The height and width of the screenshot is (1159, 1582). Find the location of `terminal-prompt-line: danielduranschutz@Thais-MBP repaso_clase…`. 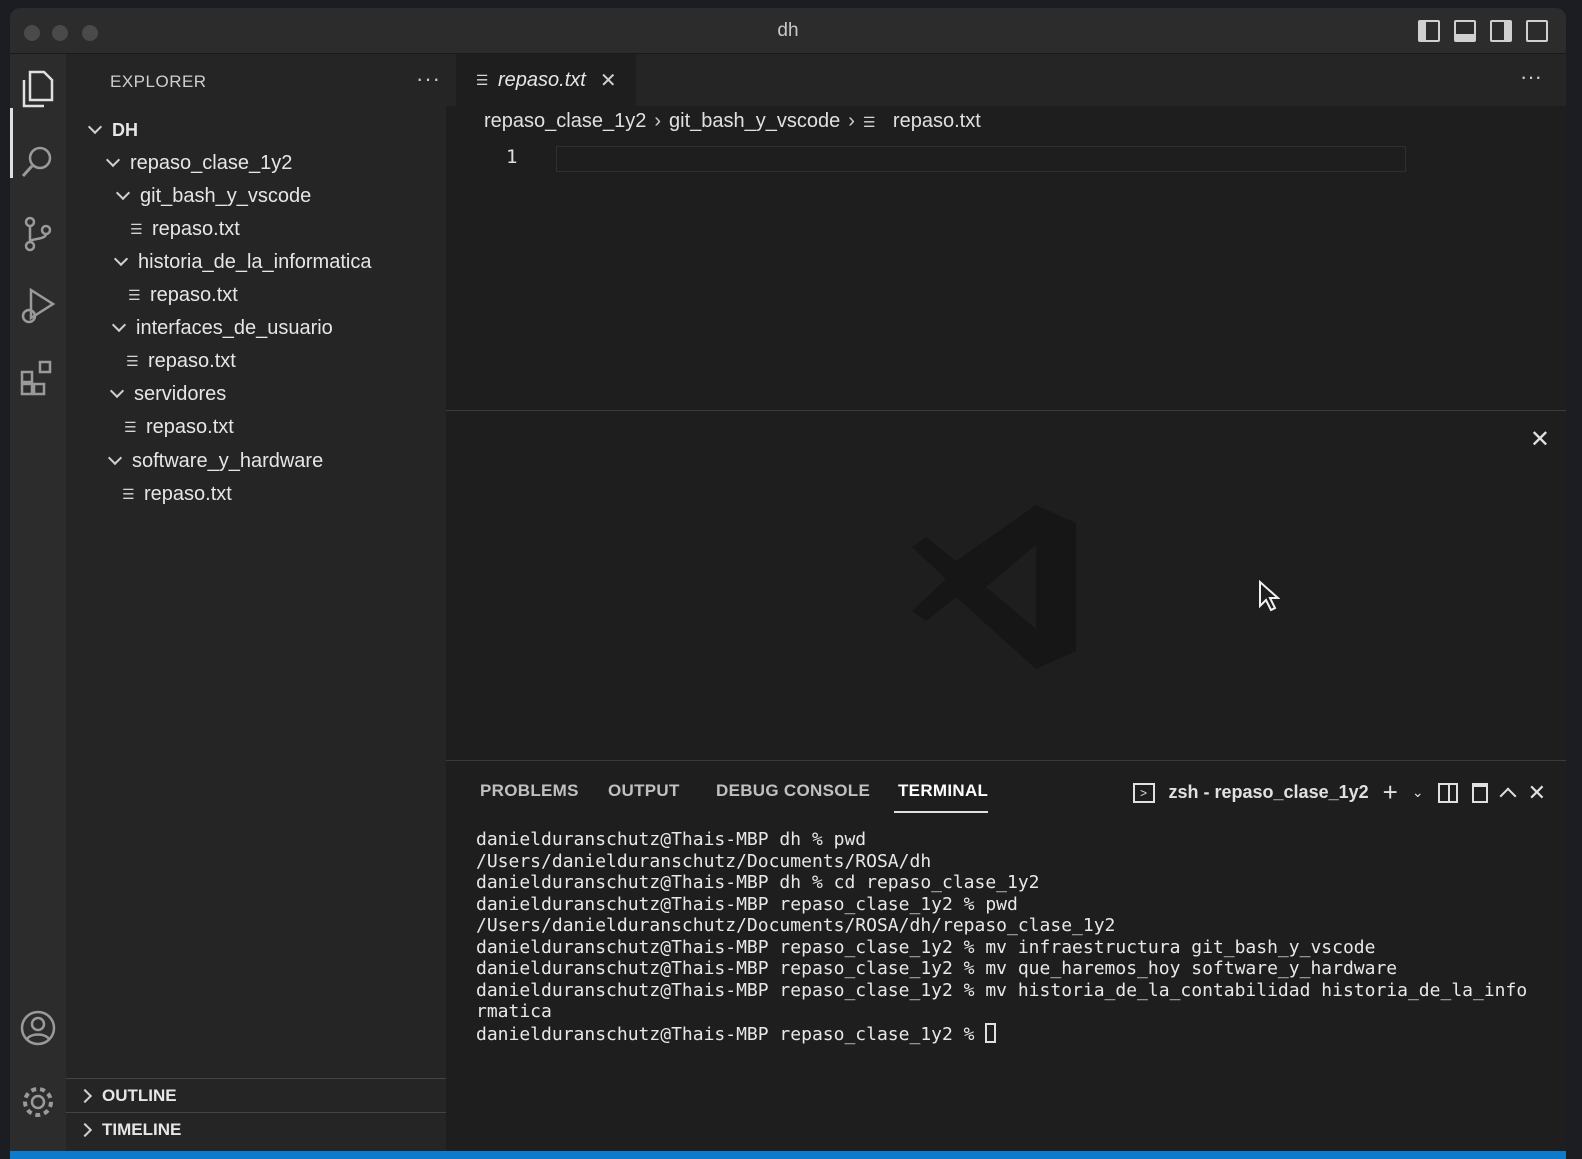

terminal-prompt-line: danielduranschutz@Thais-MBP repaso_clase… is located at coordinates (1012, 1034).